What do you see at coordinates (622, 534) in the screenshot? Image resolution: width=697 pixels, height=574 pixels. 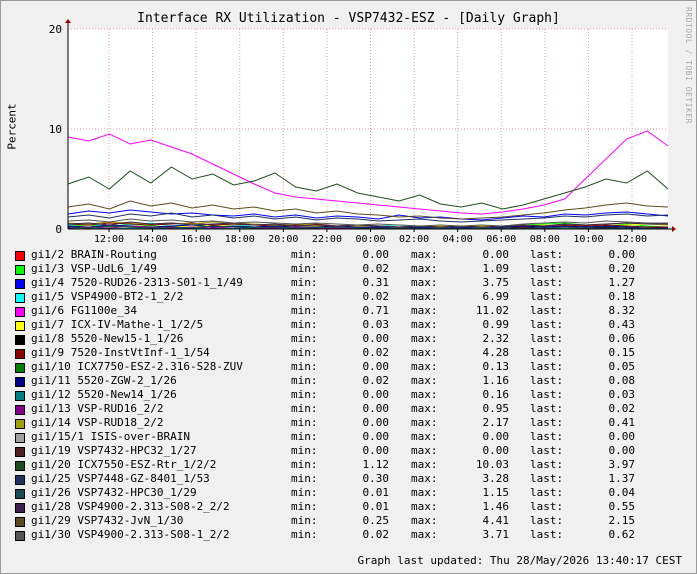 I see `legend-last-value: 0.62` at bounding box center [622, 534].